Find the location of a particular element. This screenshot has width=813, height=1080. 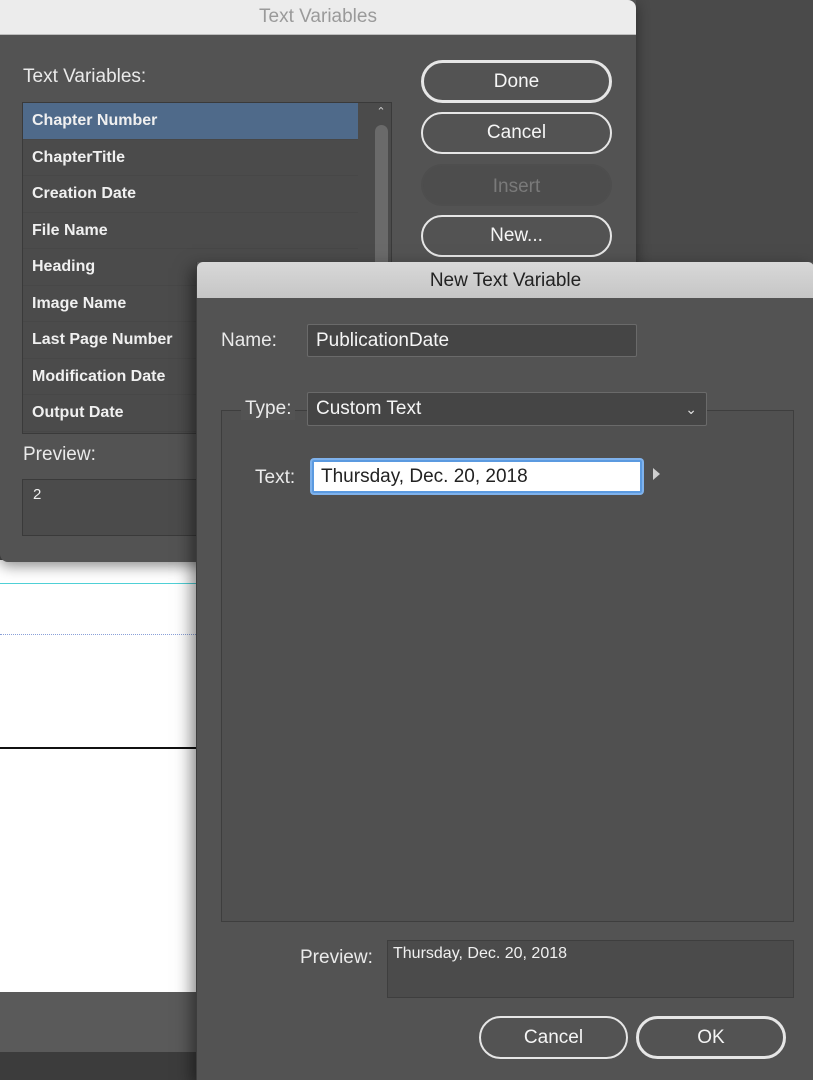

type-dropdown: Custom Text ⌄ is located at coordinates (507, 409).